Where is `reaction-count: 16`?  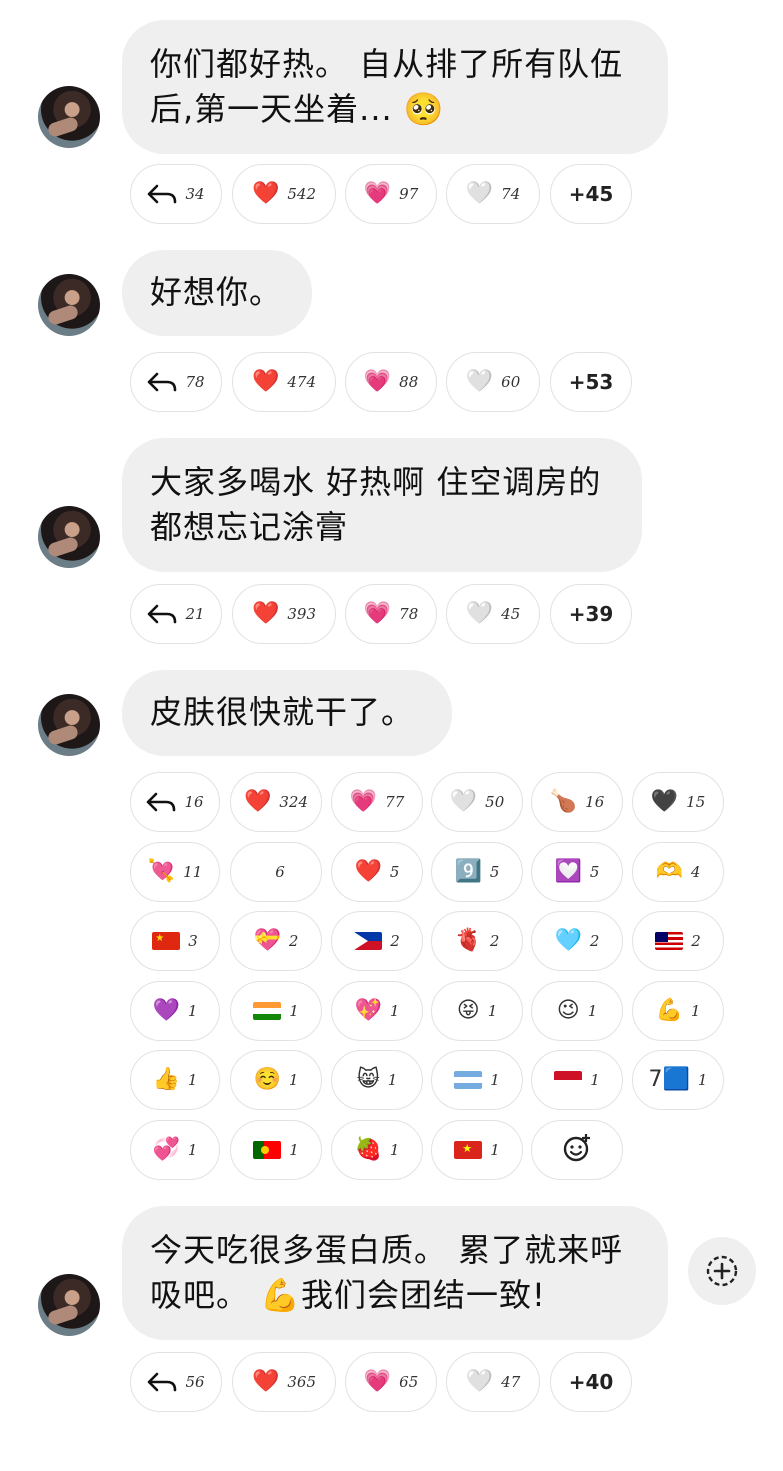
reaction-count: 16 is located at coordinates (595, 802).